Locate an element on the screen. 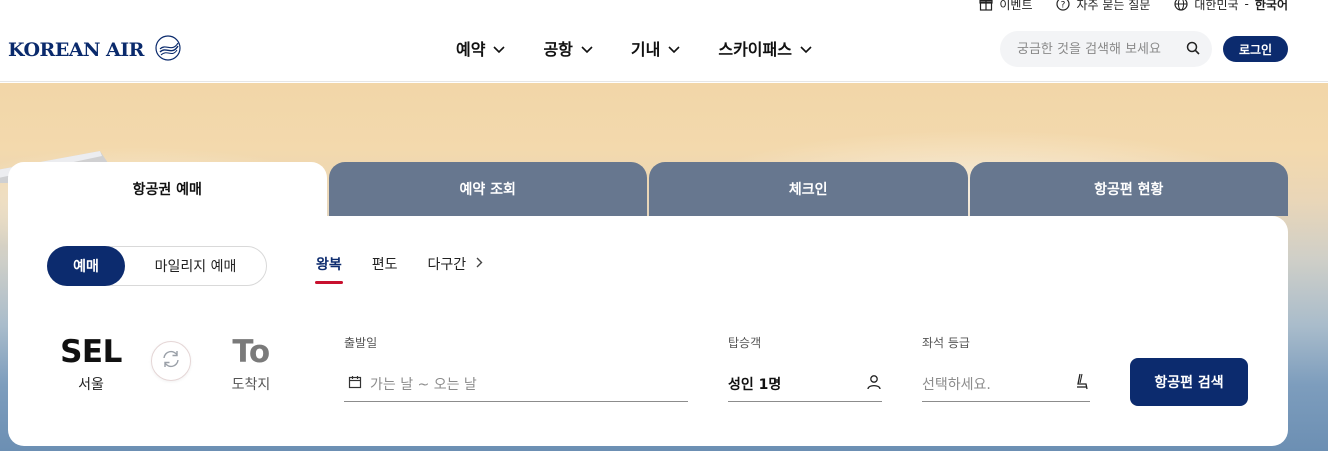 The image size is (1328, 451). arrival-airport: To 도착지 is located at coordinates (251, 364).